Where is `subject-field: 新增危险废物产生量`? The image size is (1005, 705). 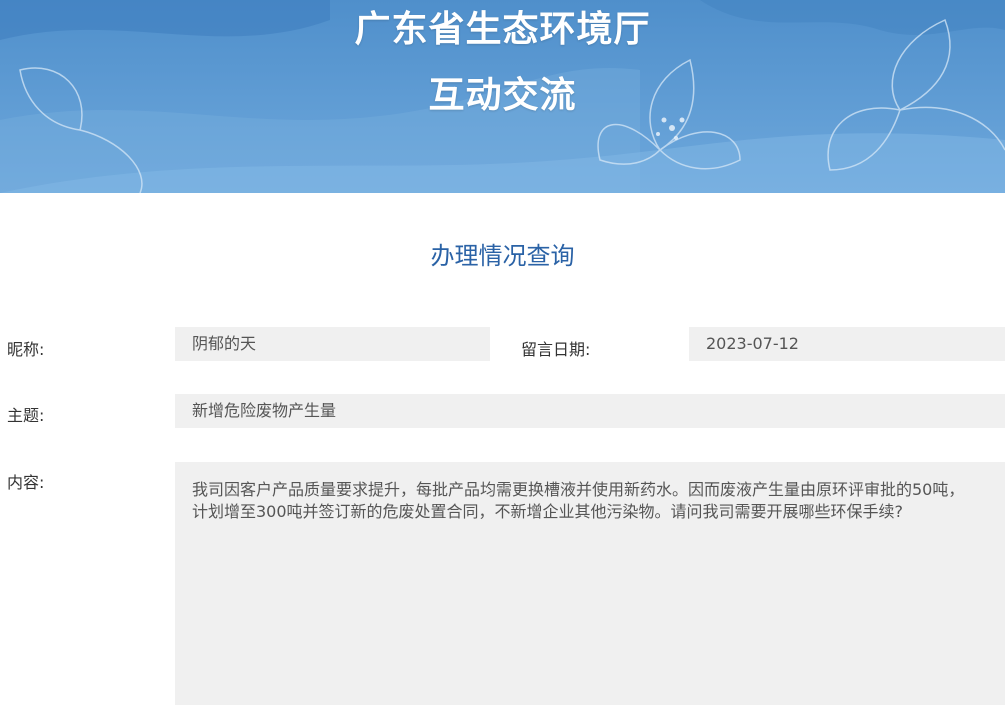
subject-field: 新增危险废物产生量 is located at coordinates (590, 411).